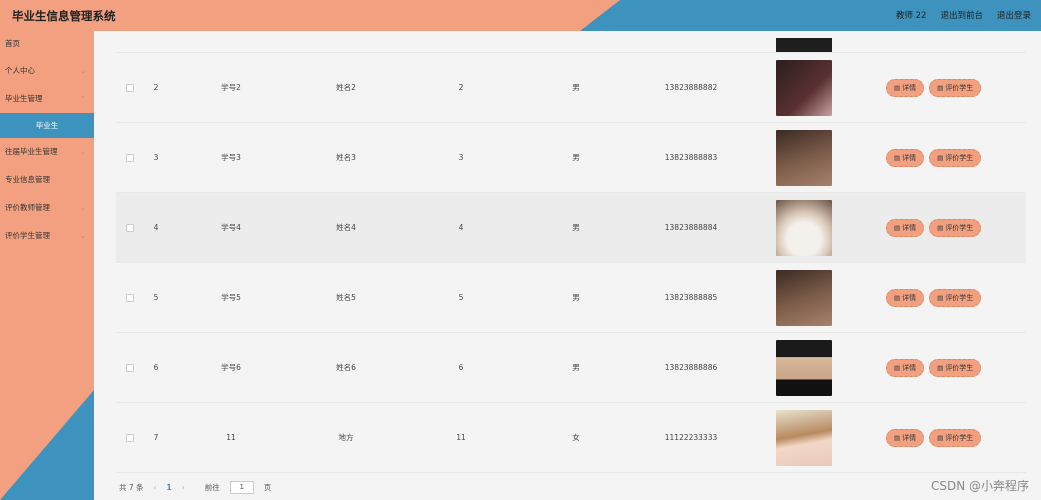 The width and height of the screenshot is (1041, 500). What do you see at coordinates (576, 437) in the screenshot?
I see `student-gender: 女` at bounding box center [576, 437].